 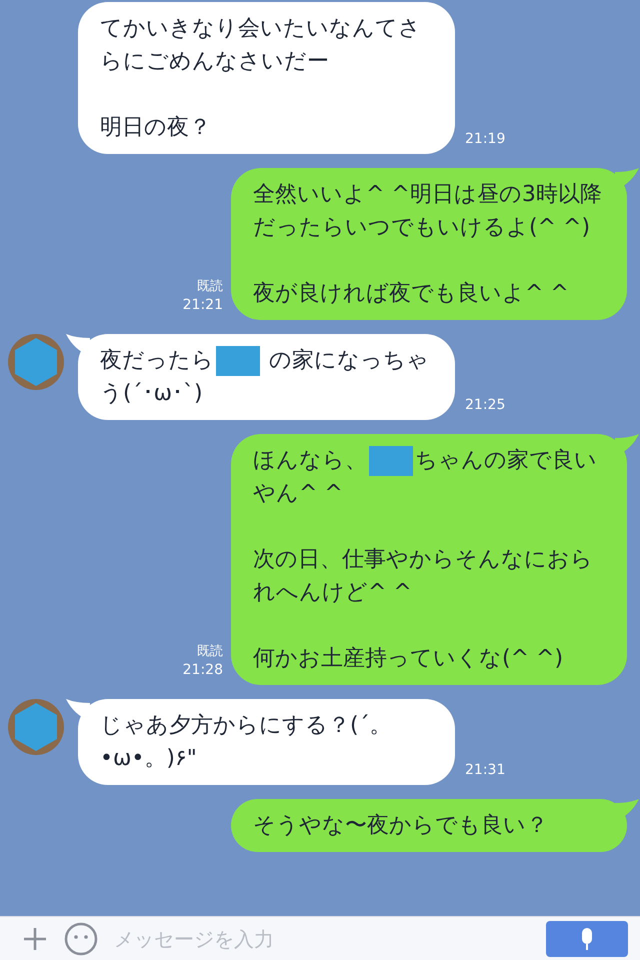 I want to click on message-text: 夜が良ければ夜でも良いよ^ ^, so click(x=411, y=294).